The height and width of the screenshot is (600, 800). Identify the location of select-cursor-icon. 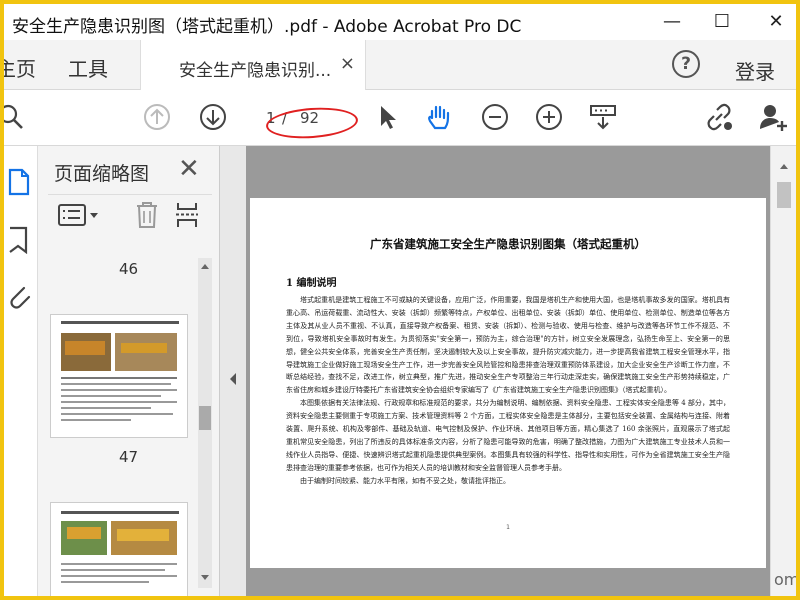
(387, 117).